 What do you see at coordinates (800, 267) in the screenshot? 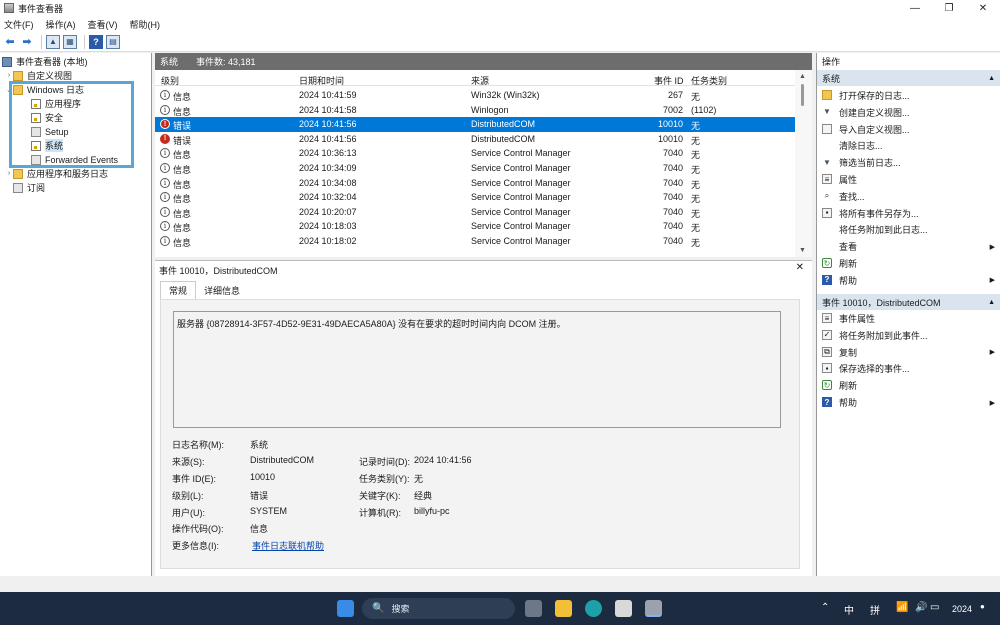
I see `close-icon: ✕` at bounding box center [800, 267].